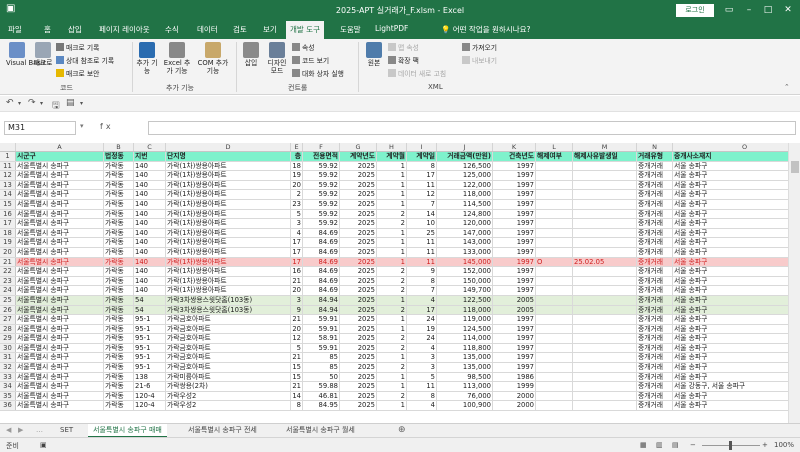  What do you see at coordinates (465, 147) in the screenshot?
I see `column-header-J: J` at bounding box center [465, 147].